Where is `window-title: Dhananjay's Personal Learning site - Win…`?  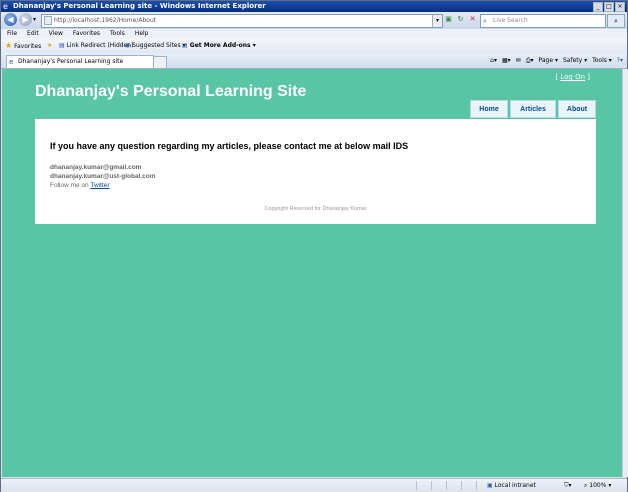
window-title: Dhananjay's Personal Learning site - Win… is located at coordinates (139, 6).